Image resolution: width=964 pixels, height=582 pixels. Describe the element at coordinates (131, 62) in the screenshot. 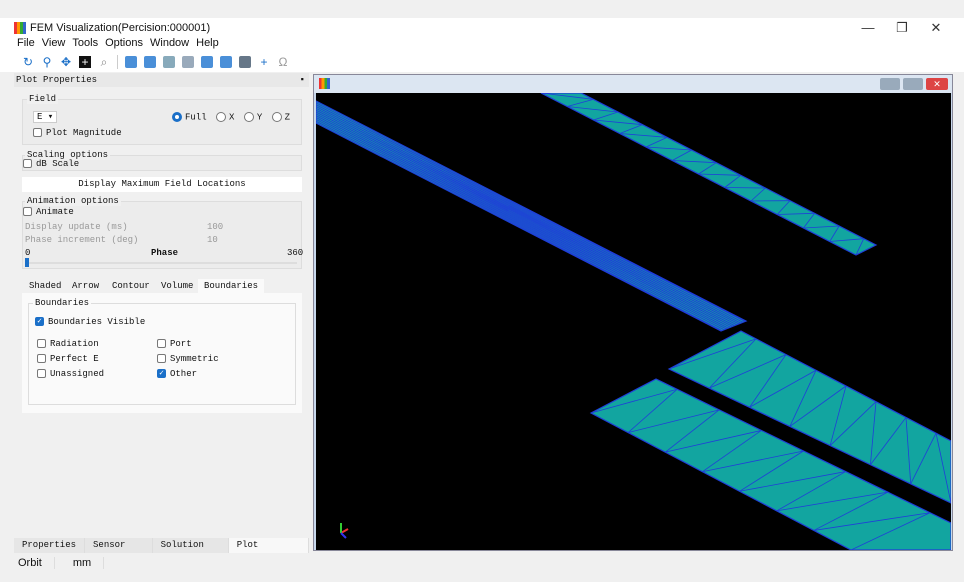

I see `view-front-icon` at that location.